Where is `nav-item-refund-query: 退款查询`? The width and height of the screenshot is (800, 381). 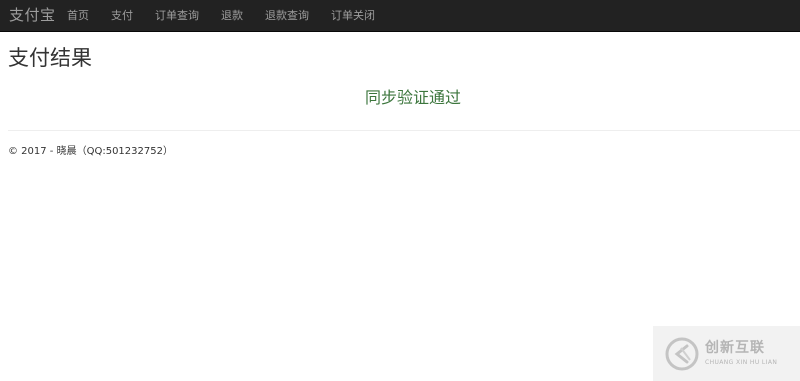
nav-item-refund-query: 退款查询 is located at coordinates (287, 15).